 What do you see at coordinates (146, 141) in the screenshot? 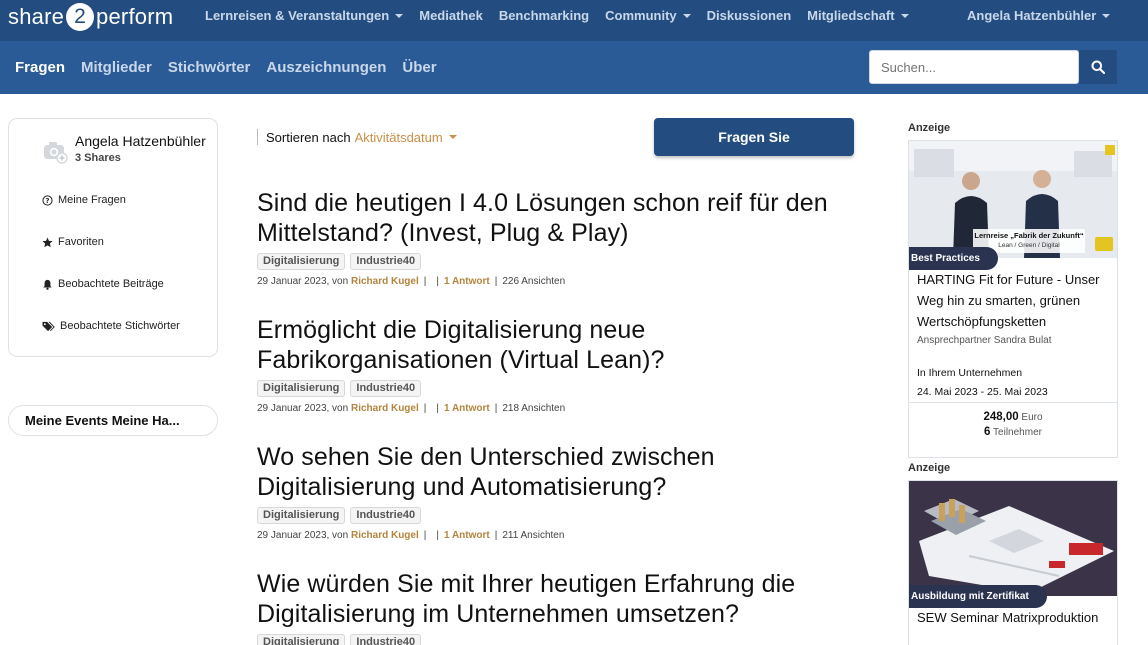
I see `profile-name: Angela Hatzenbühler` at bounding box center [146, 141].